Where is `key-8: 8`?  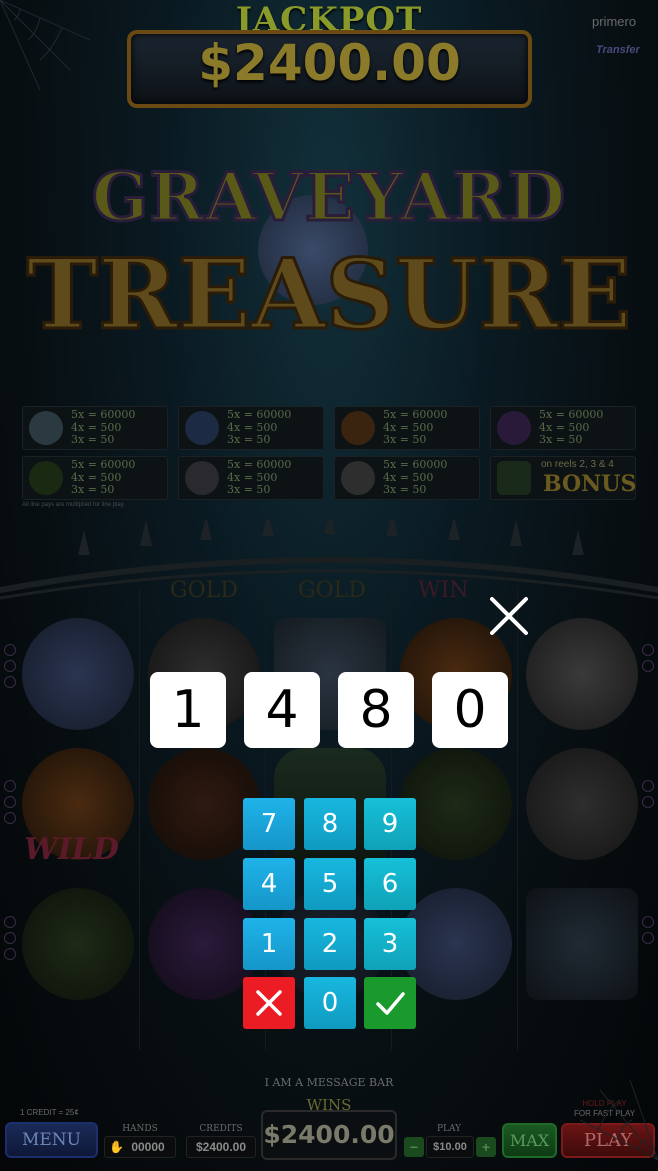
key-8: 8 is located at coordinates (330, 824).